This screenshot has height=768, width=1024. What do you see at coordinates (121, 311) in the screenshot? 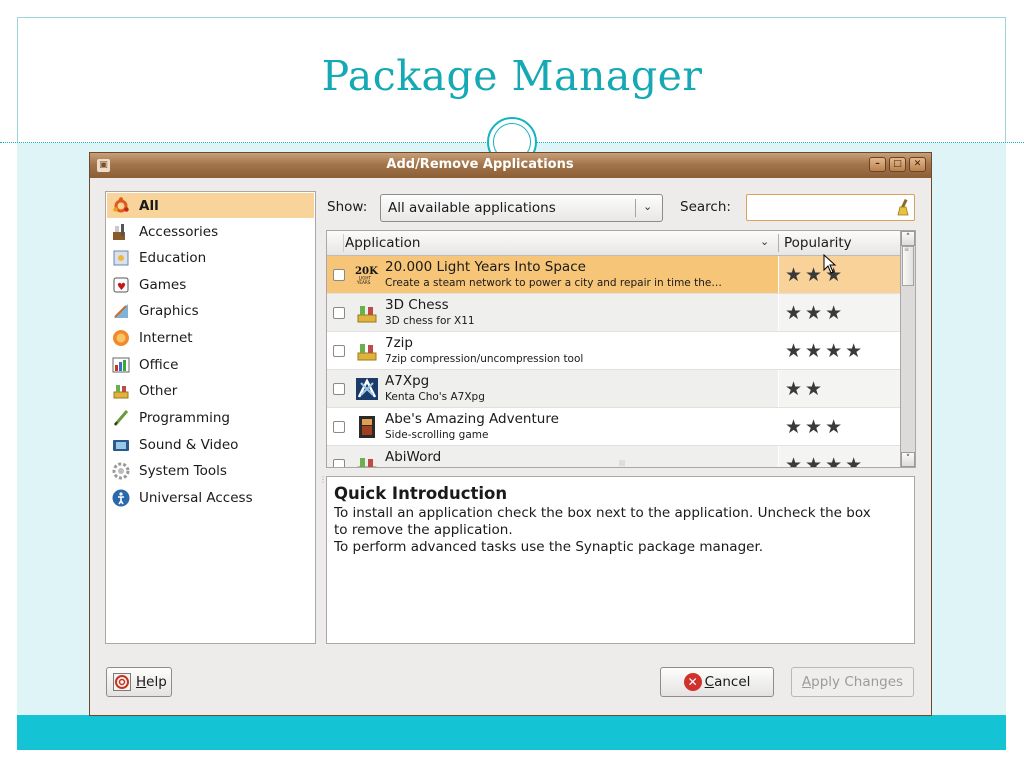
I see `graphics-icon` at bounding box center [121, 311].